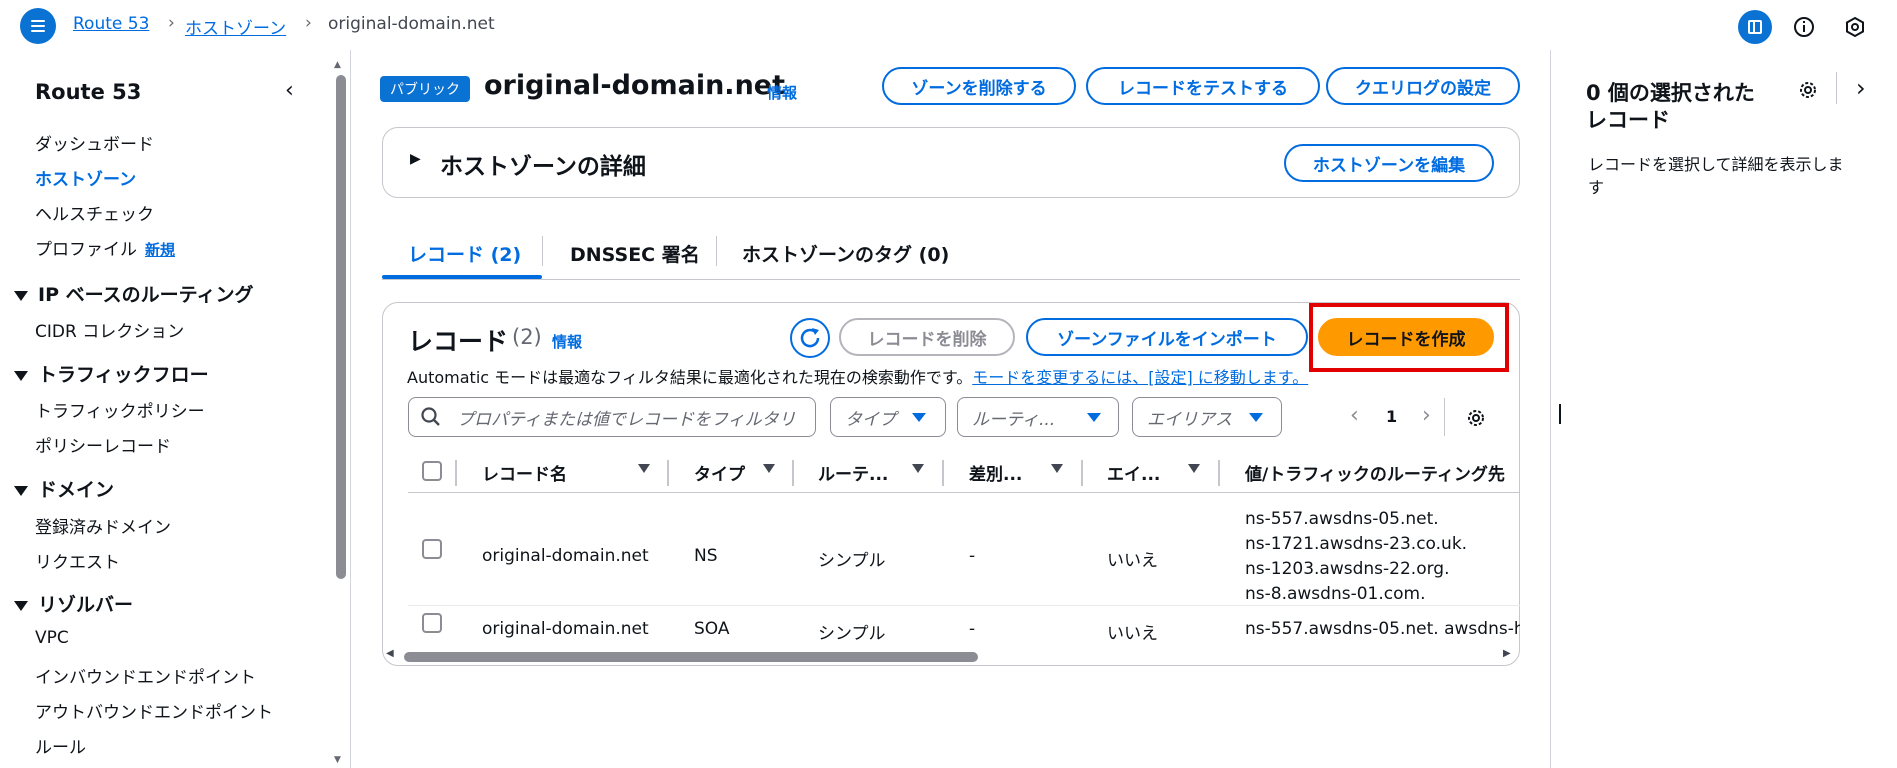  I want to click on nav-section-traffic-flow: トラフィックフロー, so click(111, 373).